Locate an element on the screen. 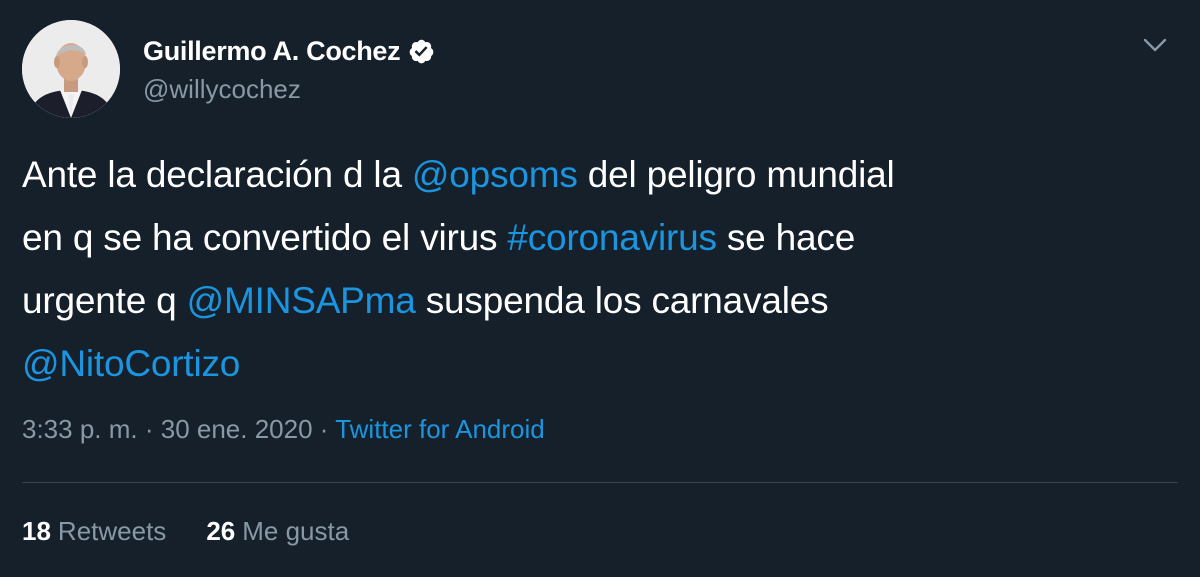 Image resolution: width=1200 pixels, height=577 pixels. tweet-text-segment: Ante la declaración d la is located at coordinates (217, 174).